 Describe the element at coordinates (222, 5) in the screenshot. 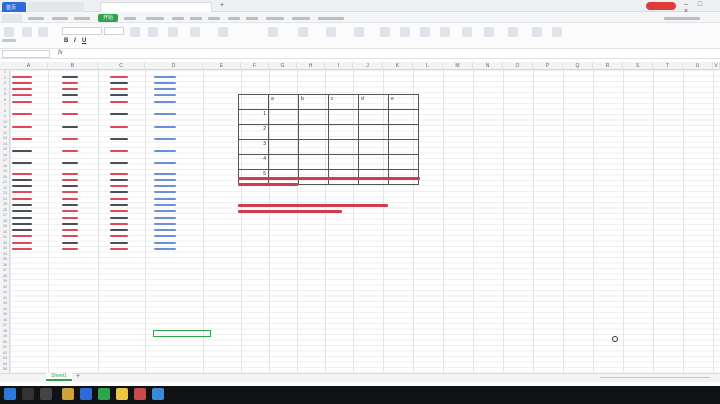

I see `new-tab-button: +` at that location.